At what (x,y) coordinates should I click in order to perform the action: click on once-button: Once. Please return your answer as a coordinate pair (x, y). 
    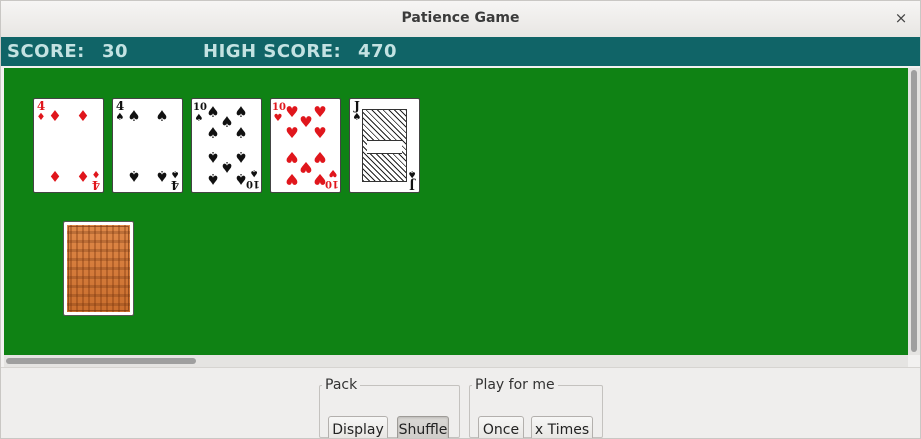
    Looking at the image, I should click on (501, 427).